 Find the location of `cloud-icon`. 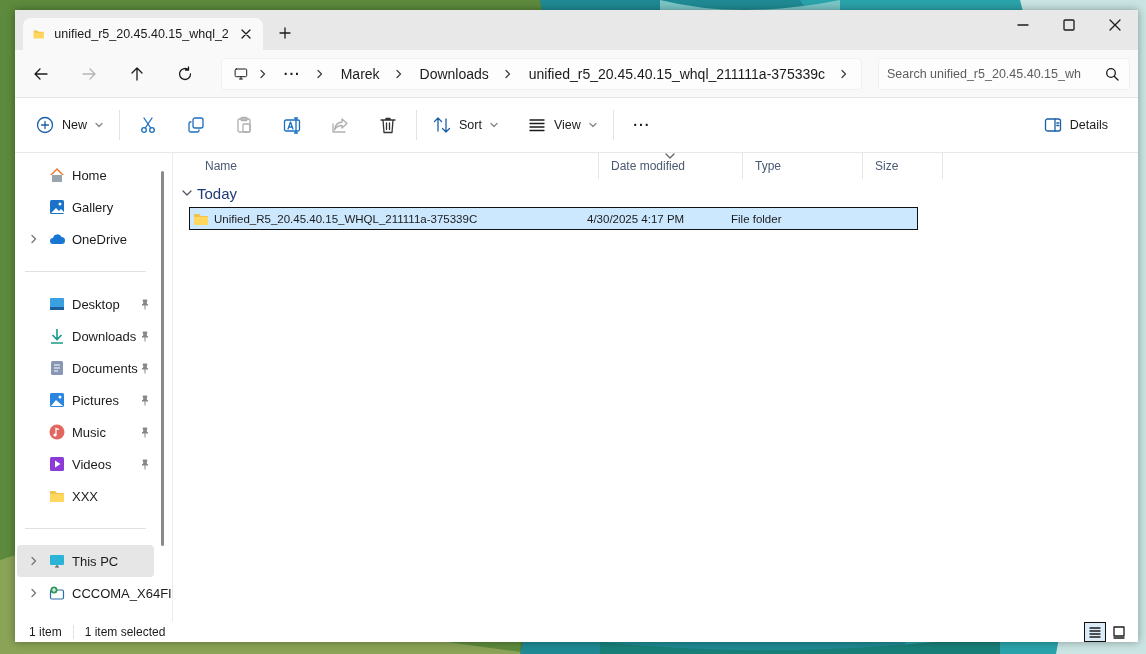

cloud-icon is located at coordinates (57, 239).